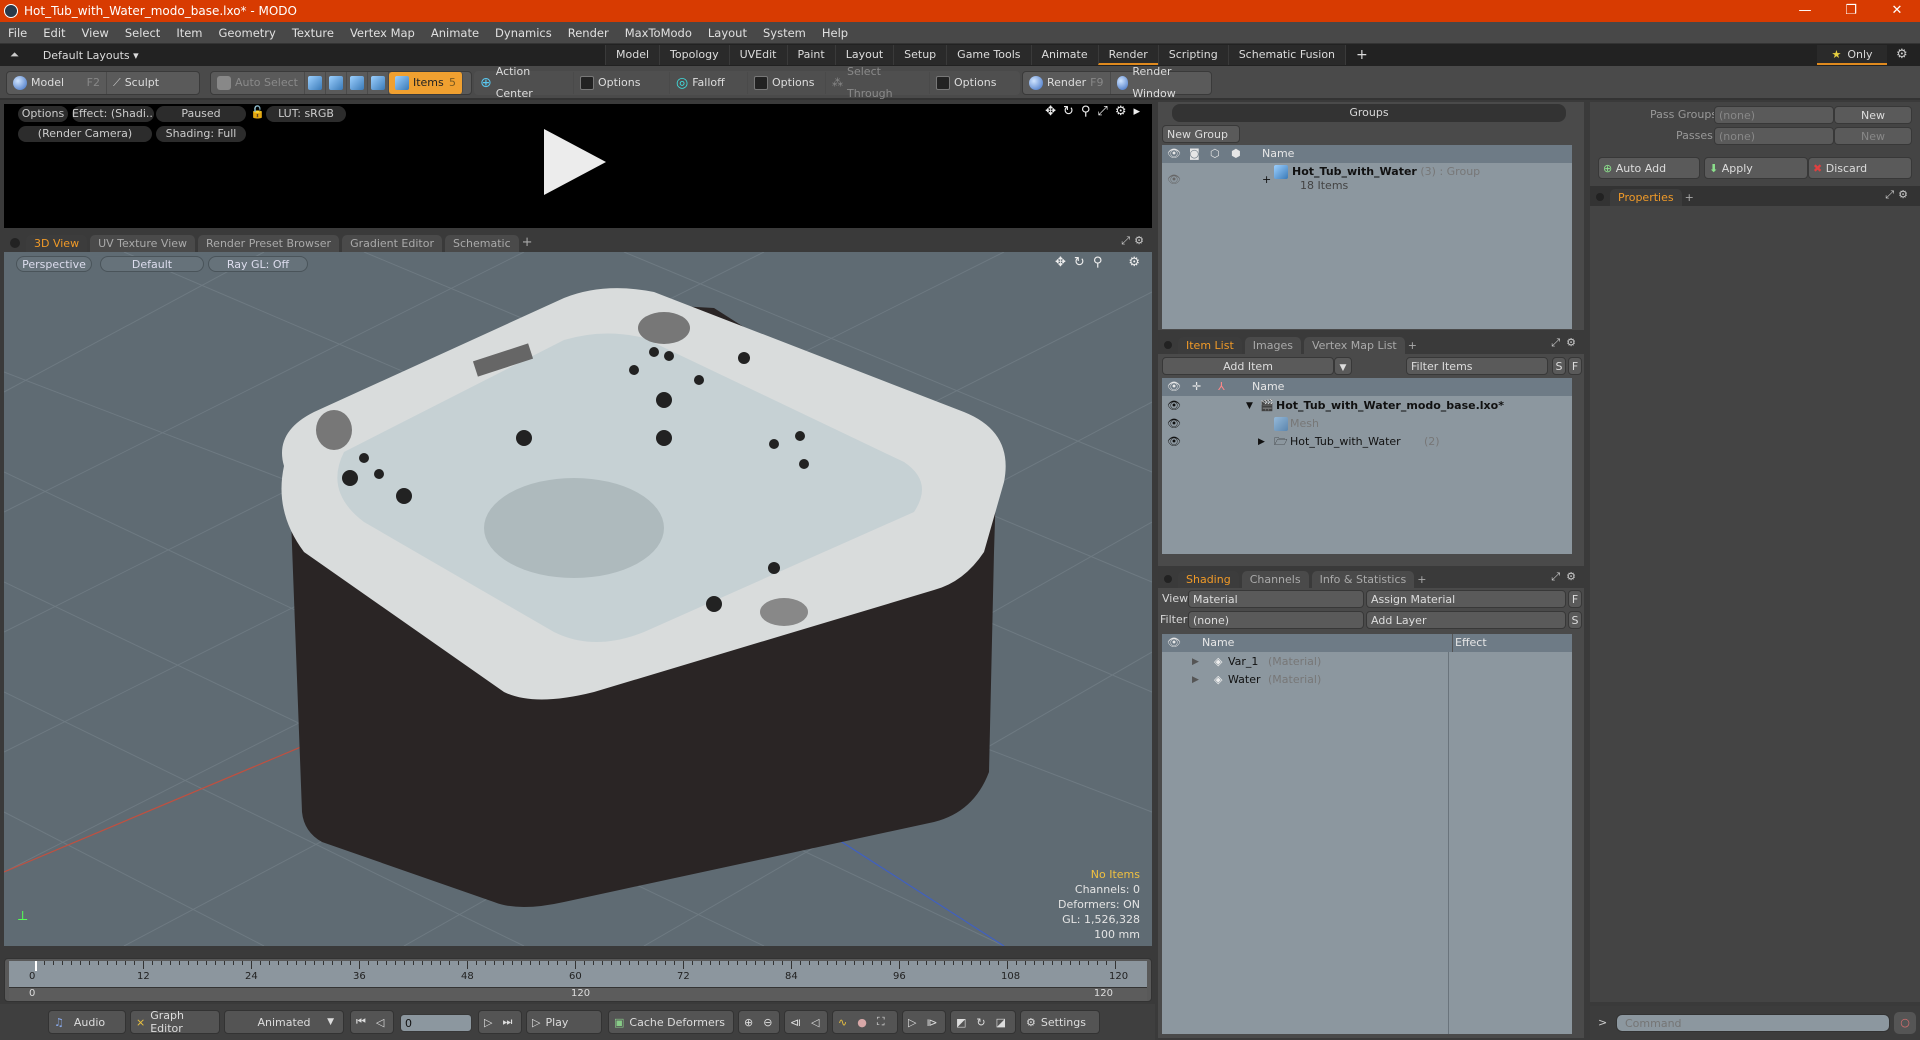  Describe the element at coordinates (1064, 55) in the screenshot. I see `layout-tab-animate: Animate` at that location.